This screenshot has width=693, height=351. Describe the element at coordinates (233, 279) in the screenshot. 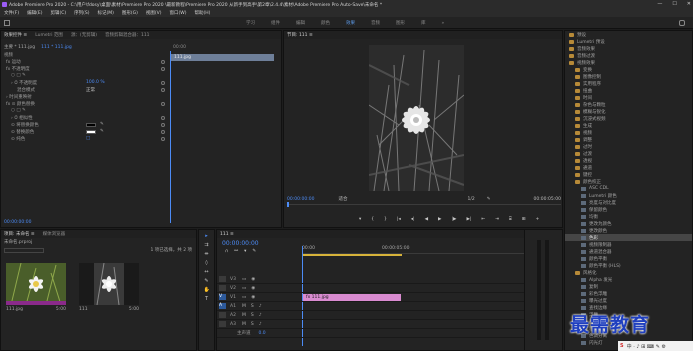

I see `track-label: V3` at that location.